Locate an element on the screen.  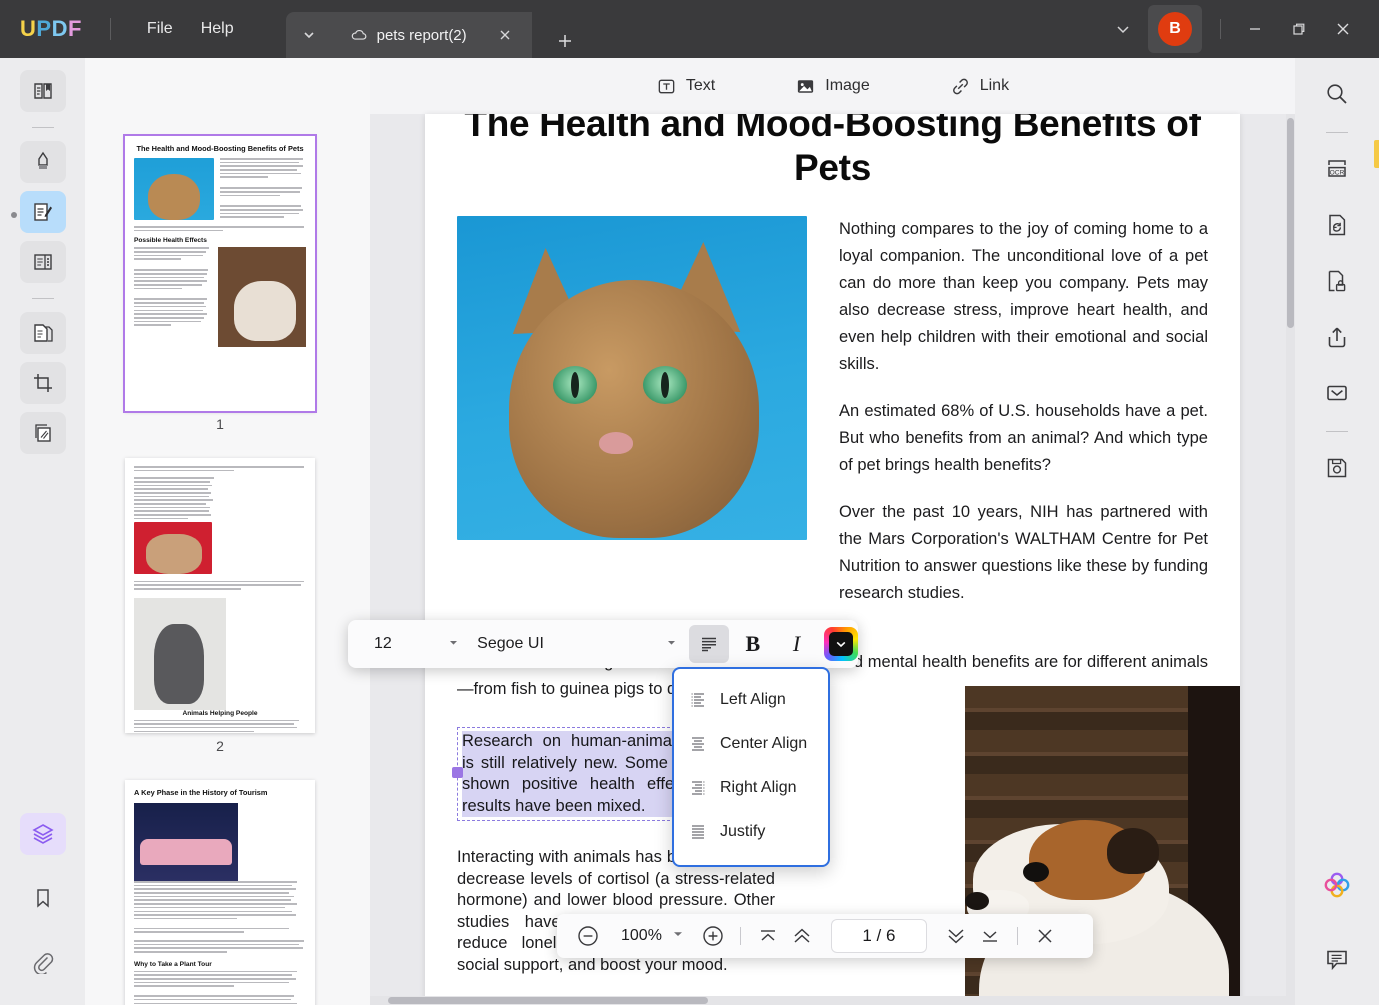
align-left-icon is located at coordinates (709, 644).